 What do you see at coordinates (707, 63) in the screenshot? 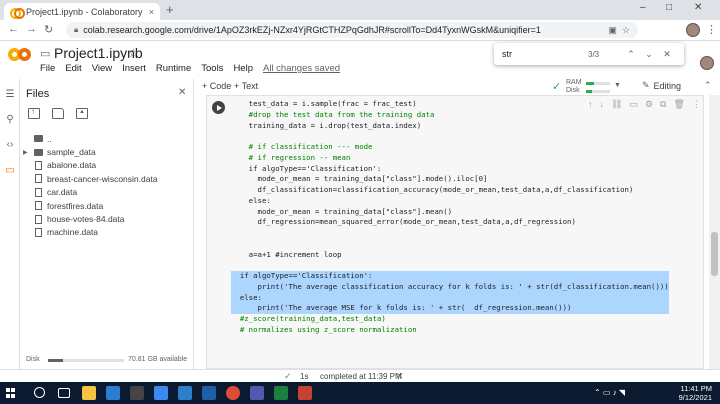
I see `user-avatar` at bounding box center [707, 63].